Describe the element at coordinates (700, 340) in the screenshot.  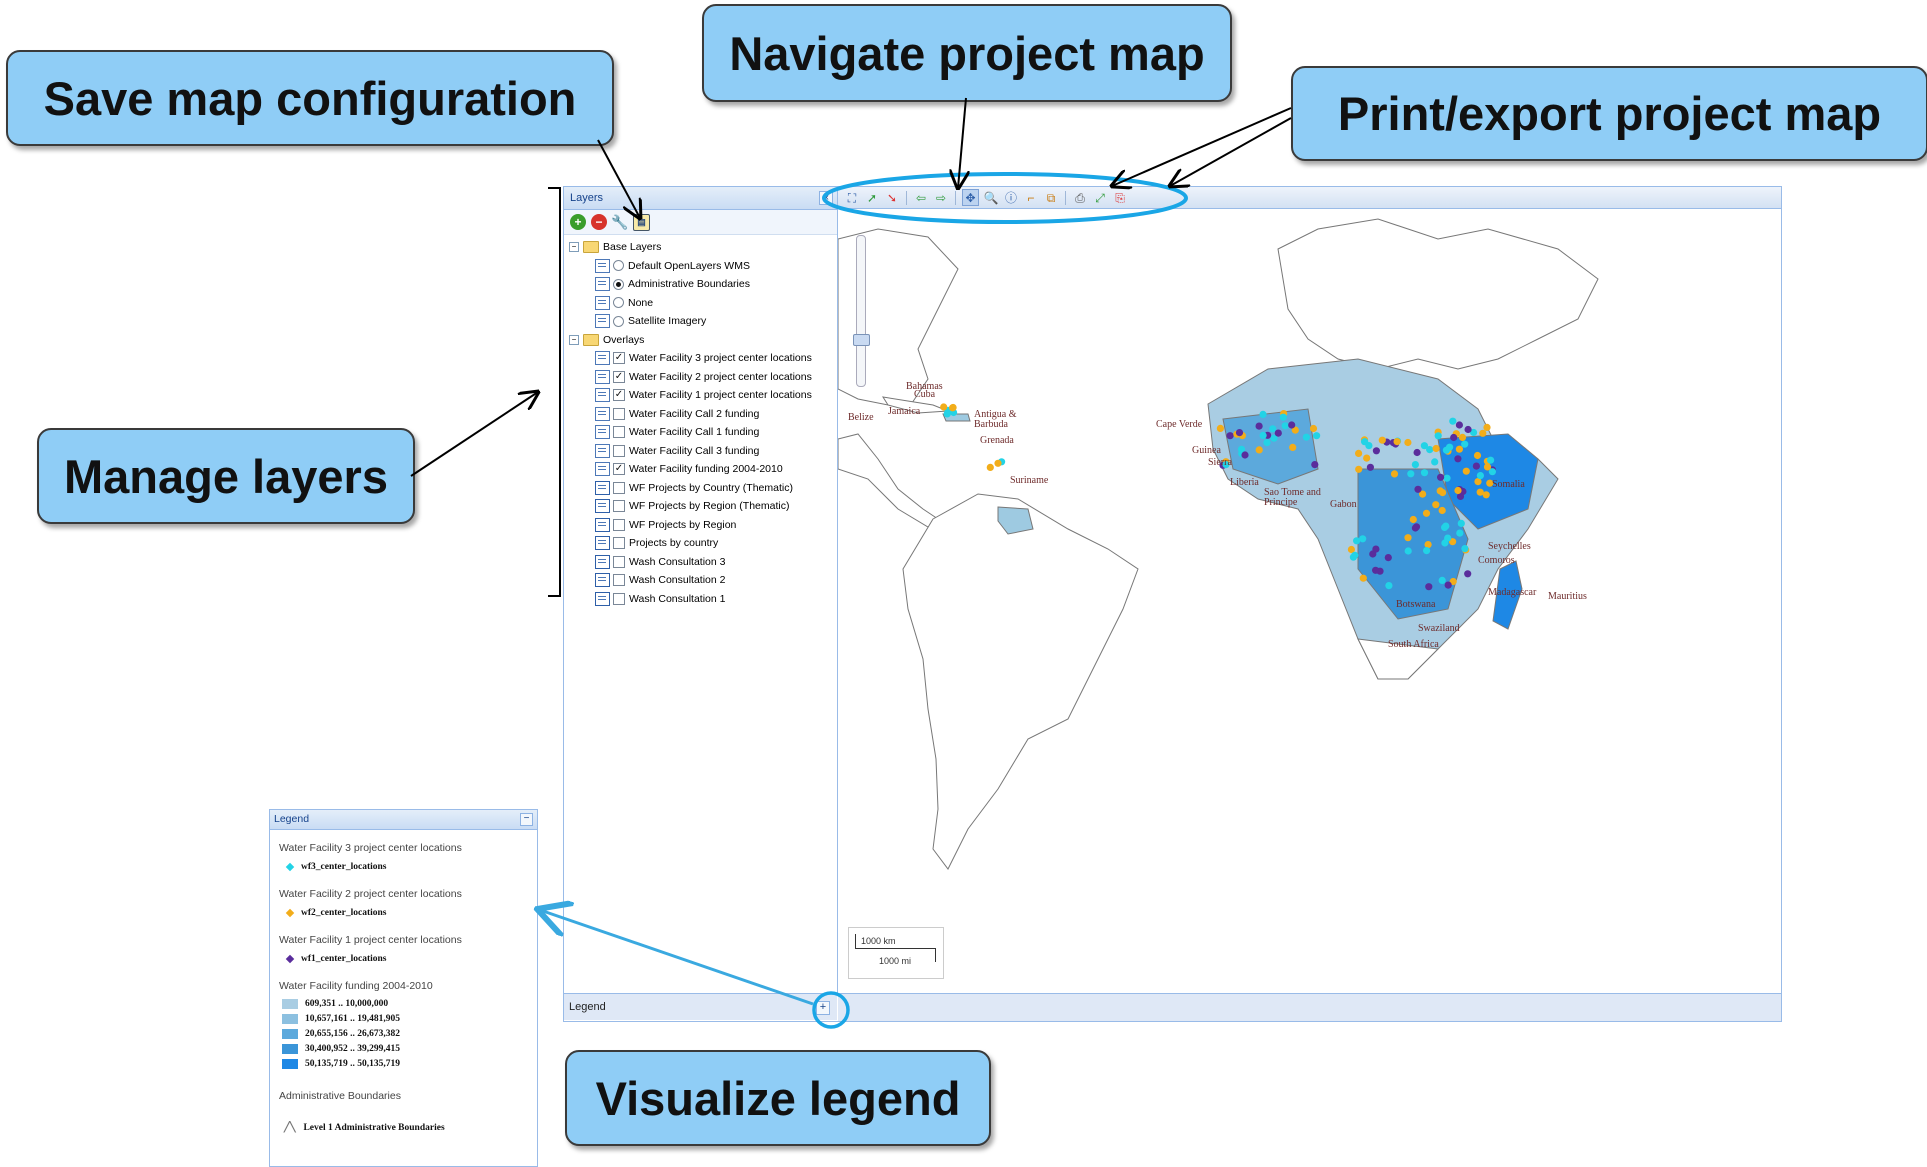
I see `tree-node-overlays: − Overlays` at that location.